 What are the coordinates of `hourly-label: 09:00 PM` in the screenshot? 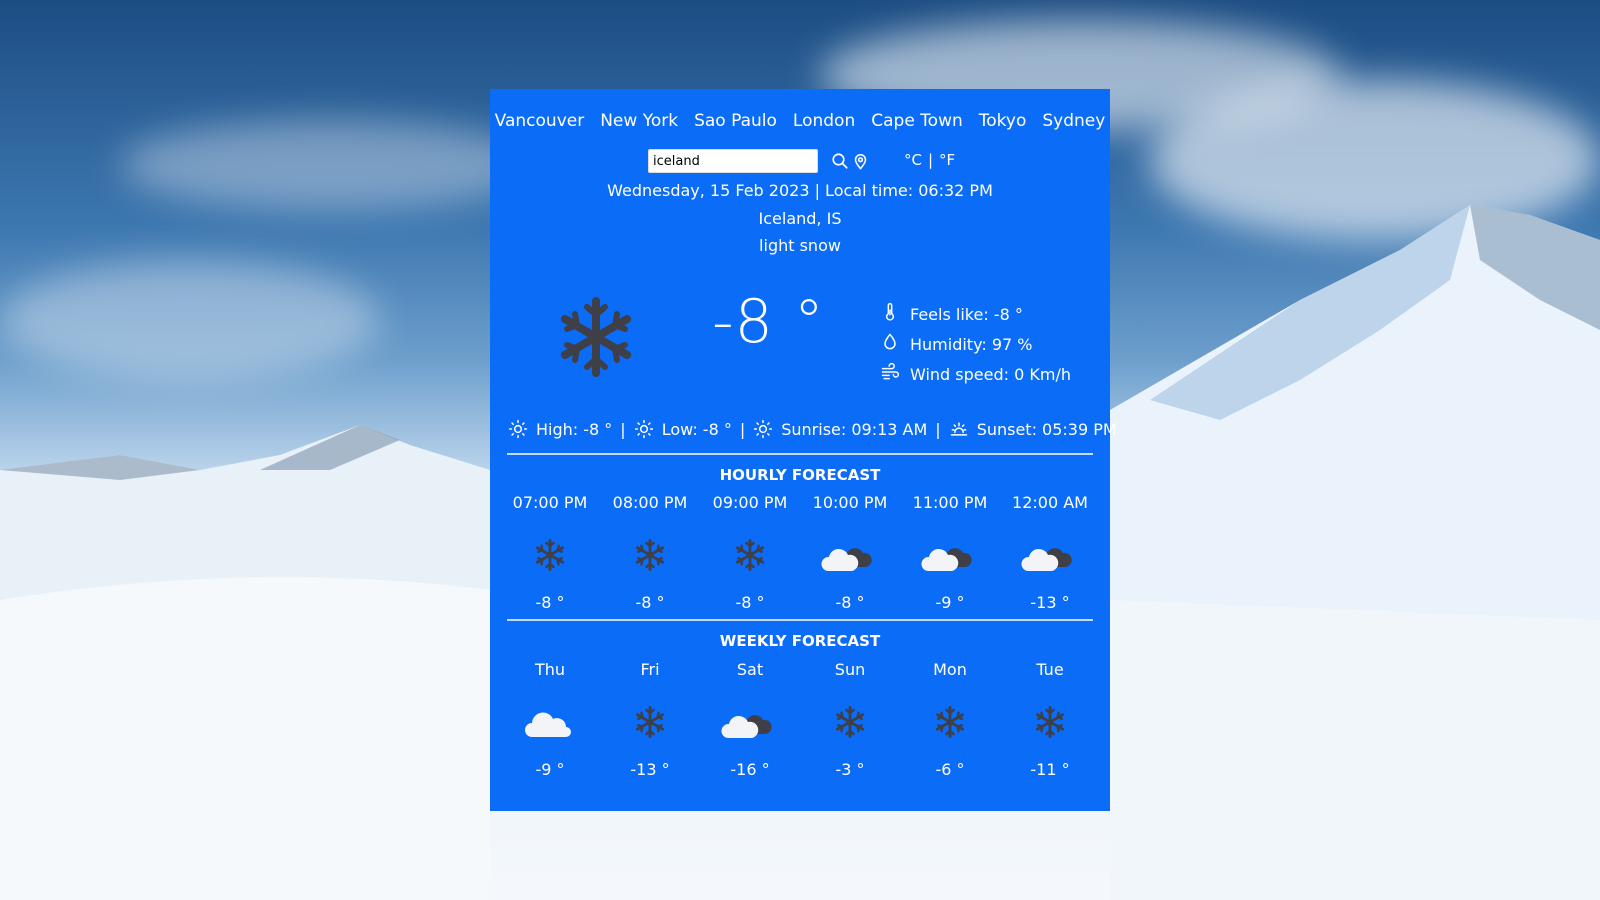 It's located at (750, 502).